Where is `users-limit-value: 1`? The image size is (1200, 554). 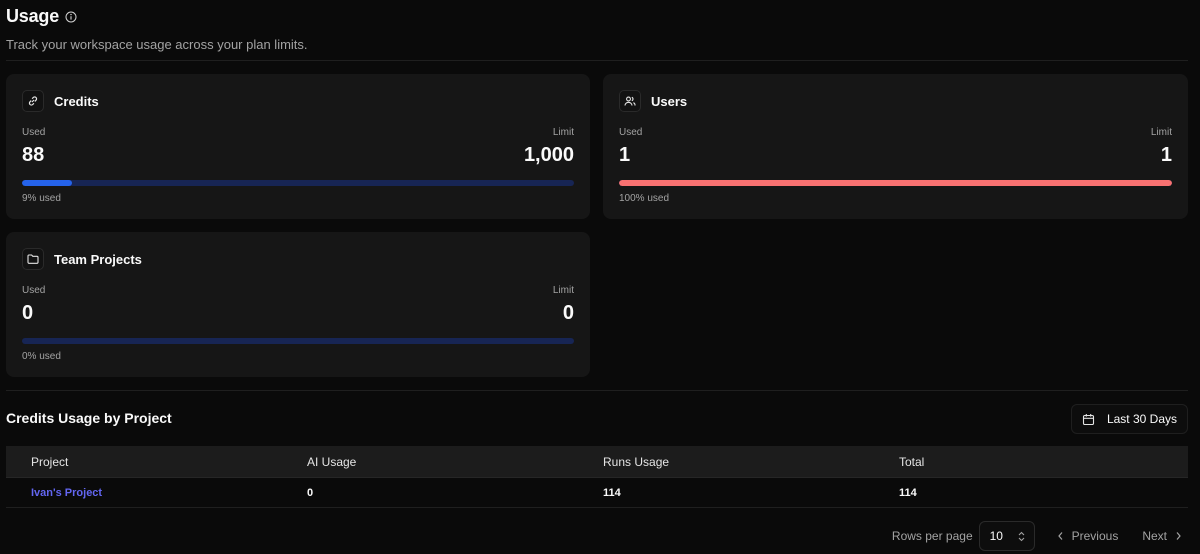 users-limit-value: 1 is located at coordinates (1166, 155).